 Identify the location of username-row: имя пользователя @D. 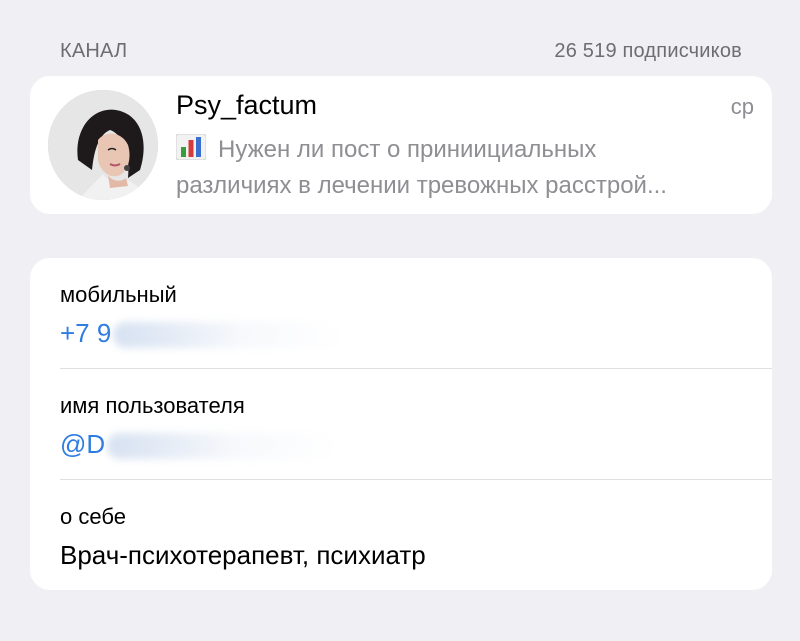
(416, 426).